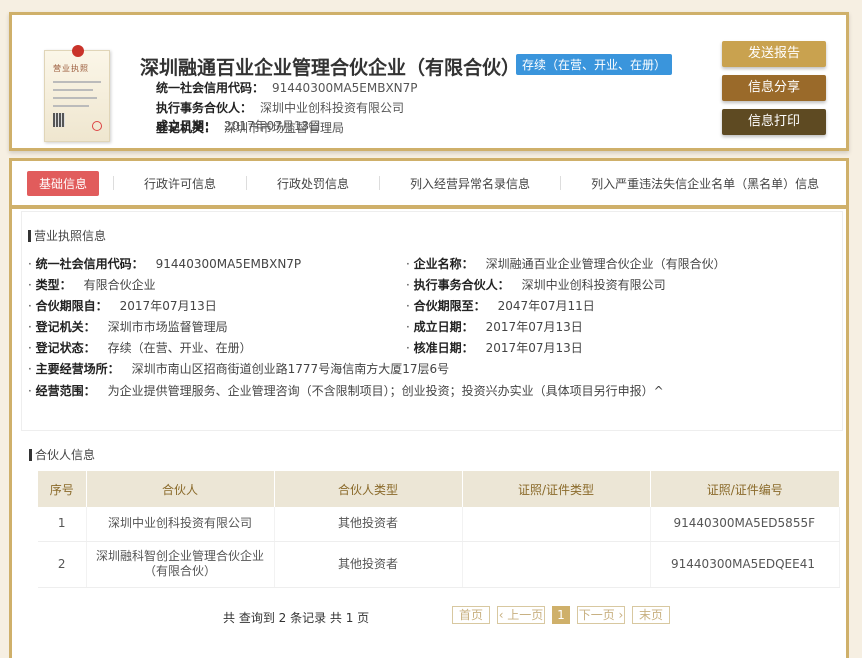 Image resolution: width=862 pixels, height=658 pixels. Describe the element at coordinates (556, 489) in the screenshot. I see `column-header: 证照/证件类型` at that location.